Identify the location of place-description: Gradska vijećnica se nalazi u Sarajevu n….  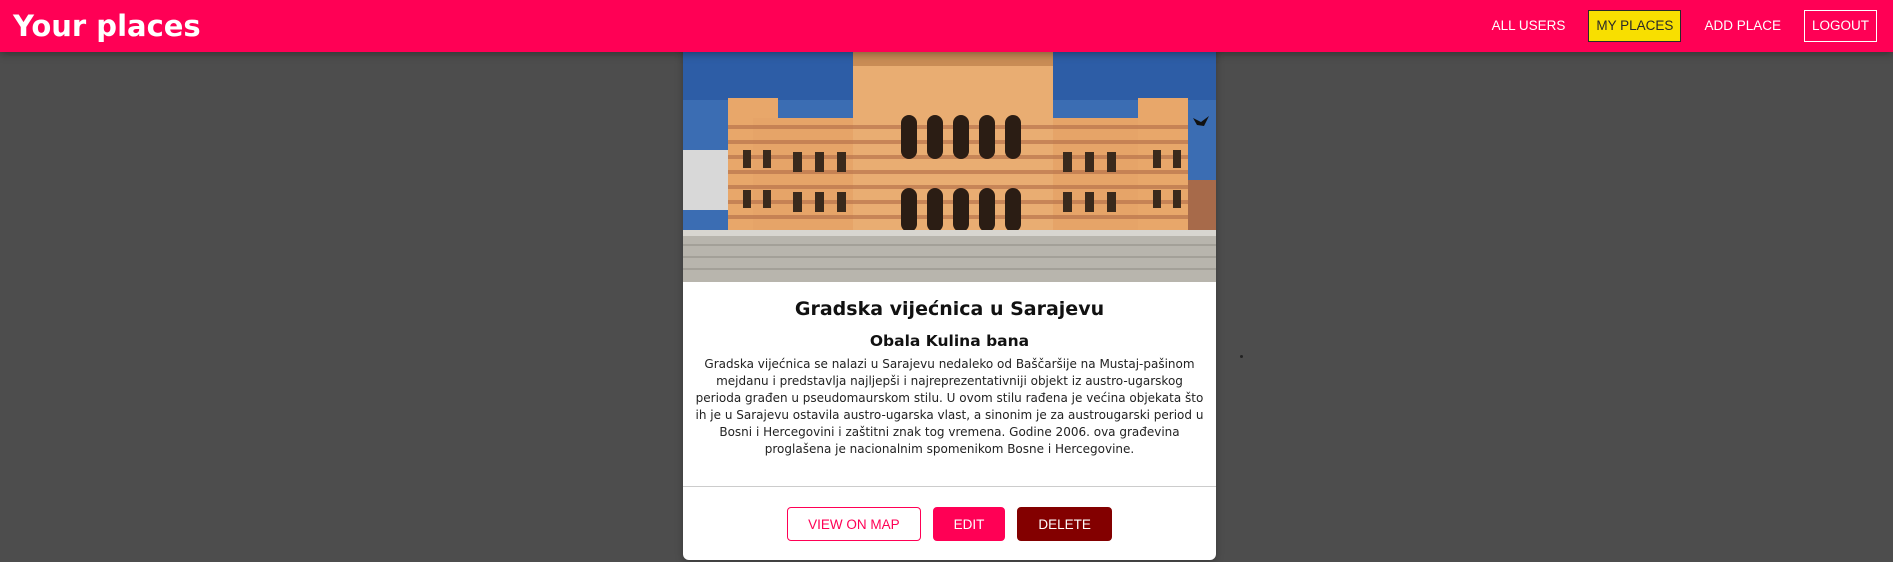
(949, 406).